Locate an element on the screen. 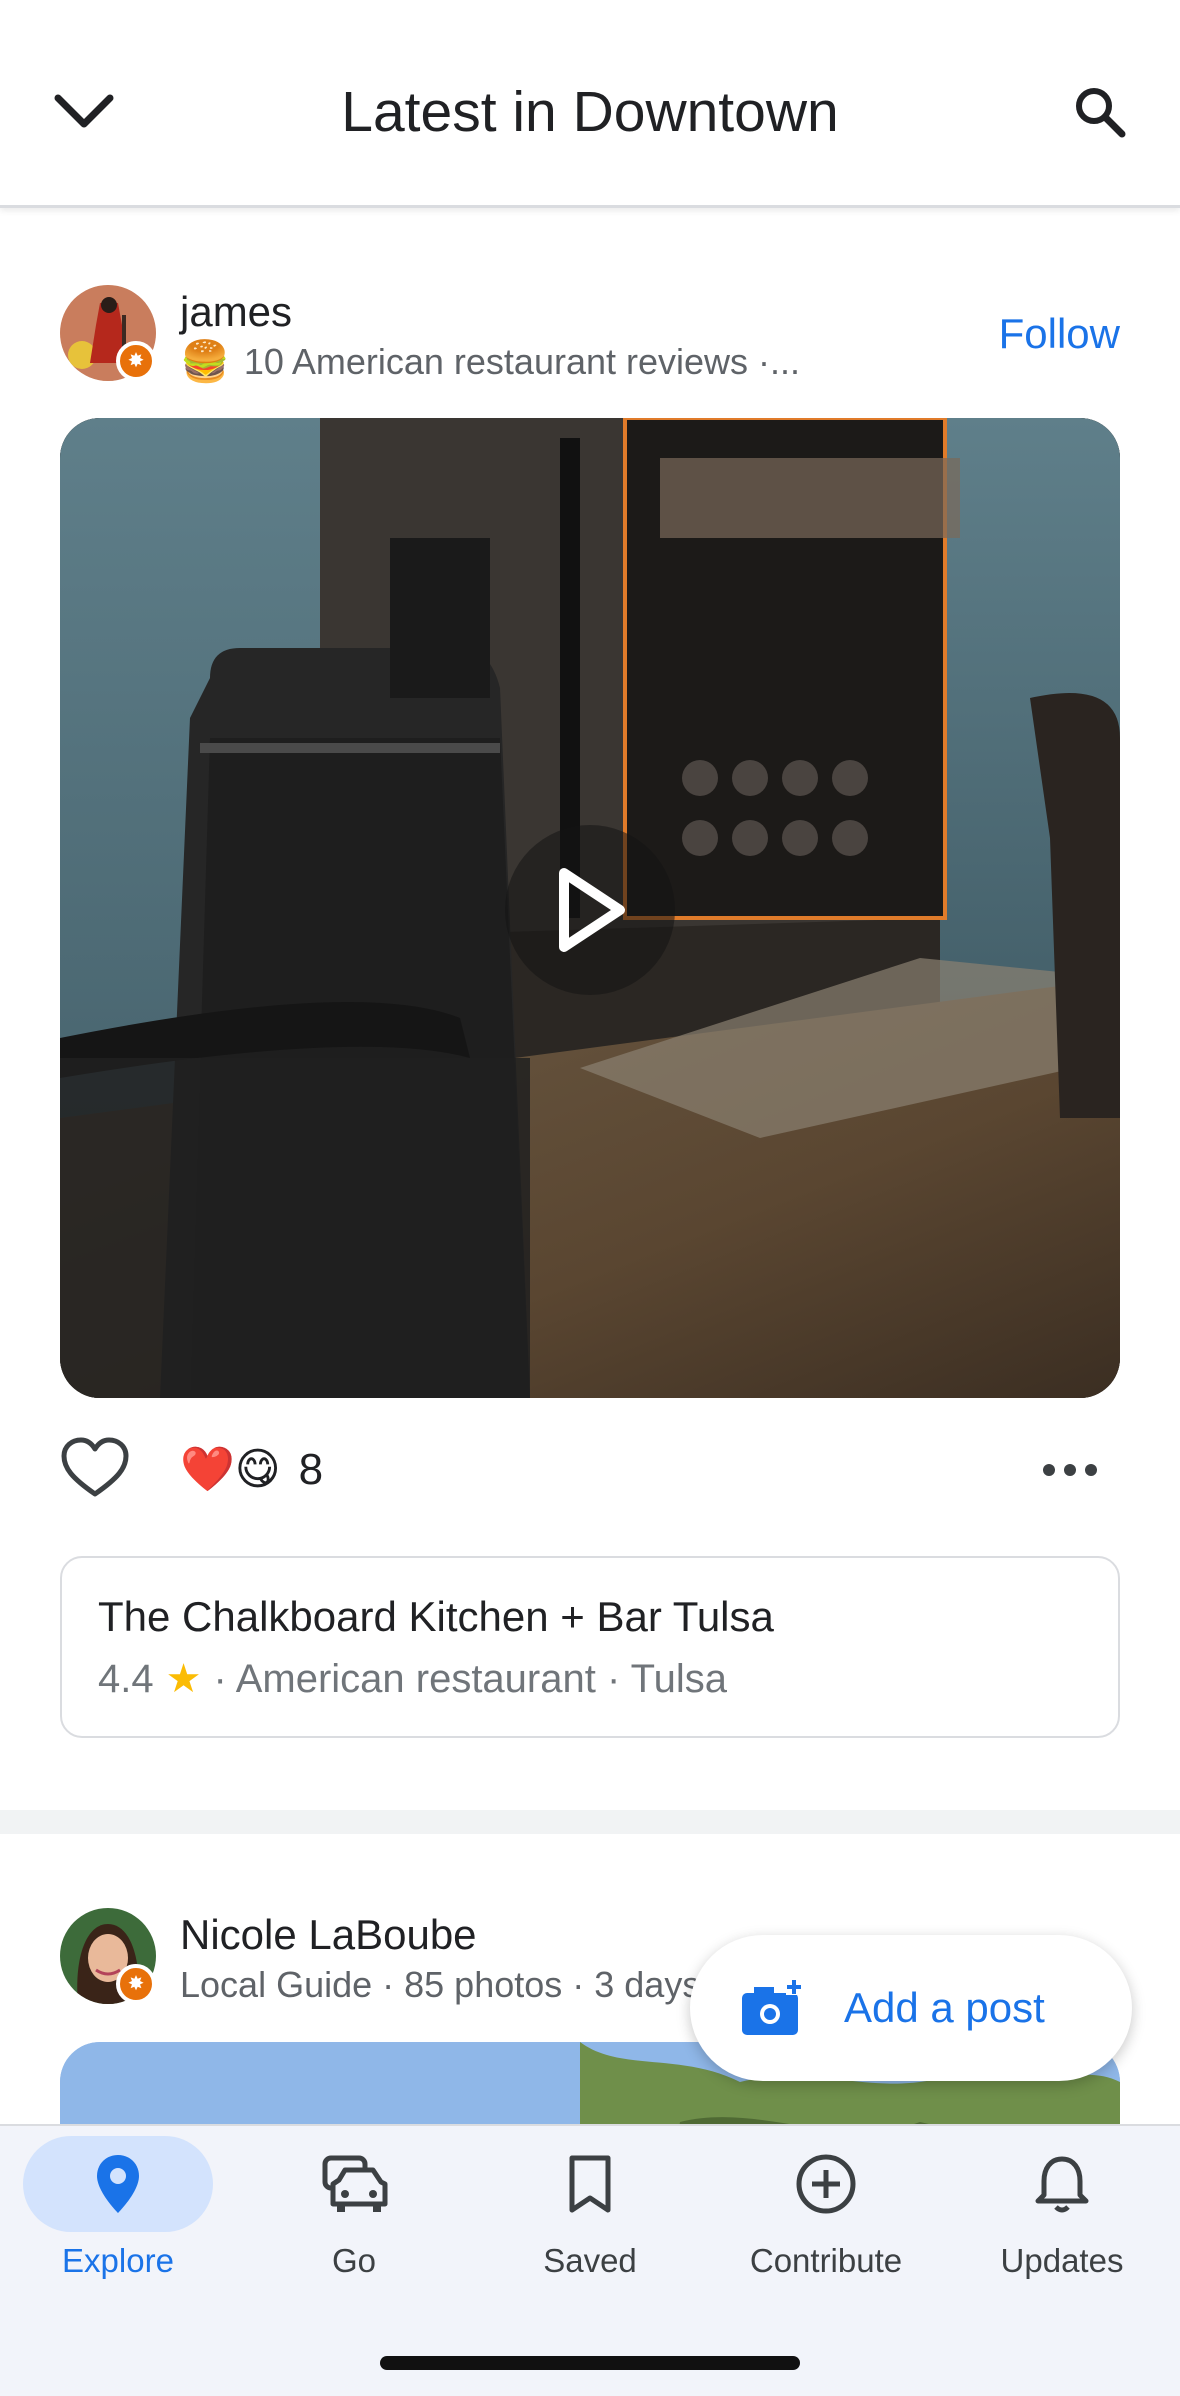 This screenshot has width=1180, height=2396. add-post-button: Add a post is located at coordinates (911, 2008).